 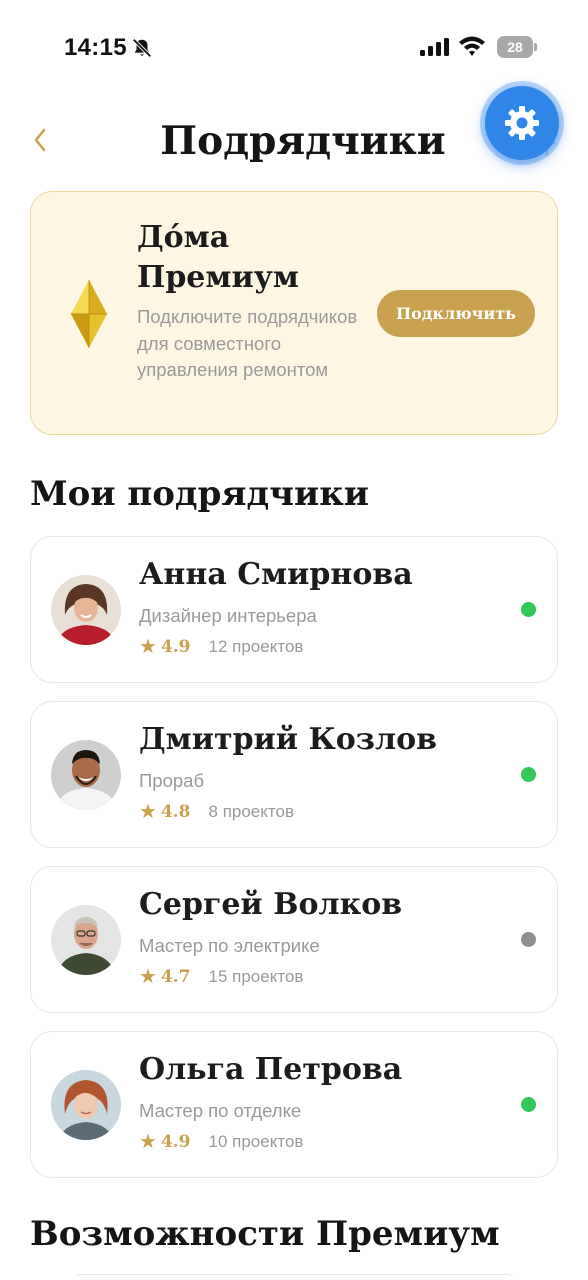 I want to click on battery-icon: 28, so click(x=517, y=47).